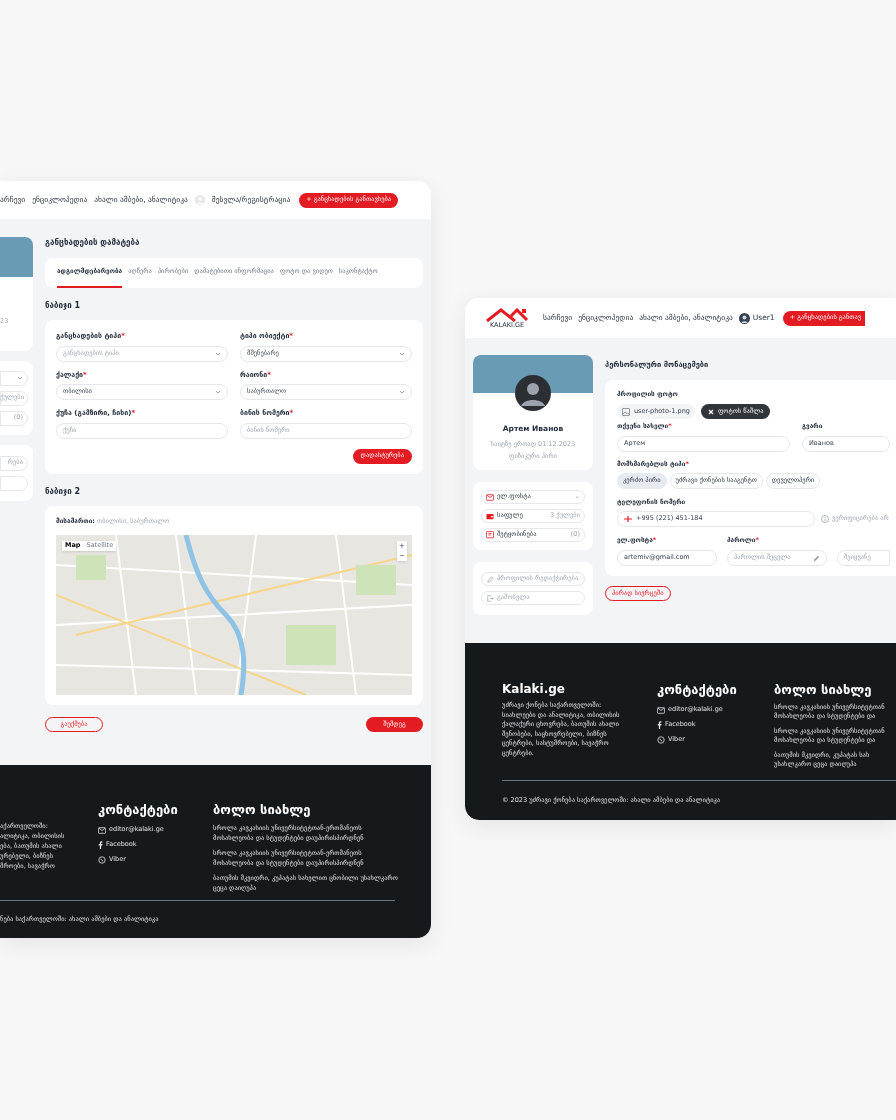  I want to click on wallet-icon, so click(490, 516).